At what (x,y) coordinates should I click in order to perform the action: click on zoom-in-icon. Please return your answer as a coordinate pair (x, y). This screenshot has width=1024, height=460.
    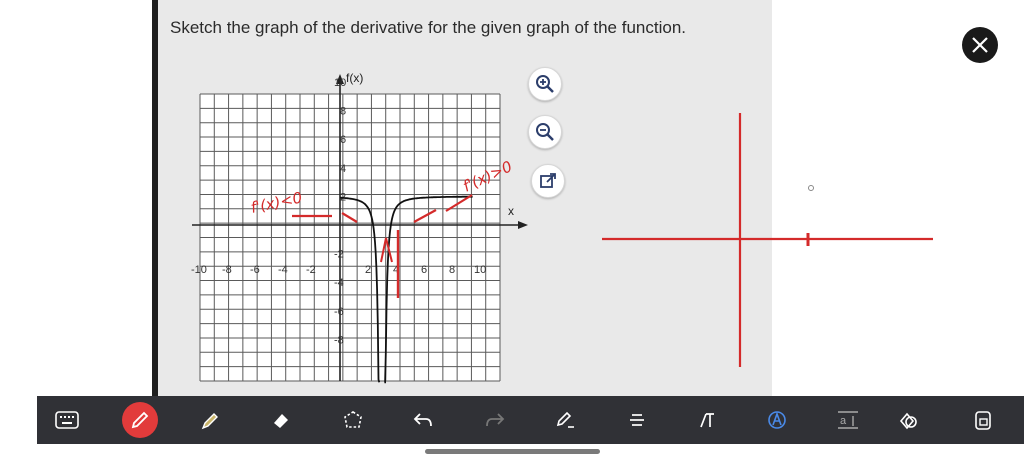
    Looking at the image, I should click on (545, 84).